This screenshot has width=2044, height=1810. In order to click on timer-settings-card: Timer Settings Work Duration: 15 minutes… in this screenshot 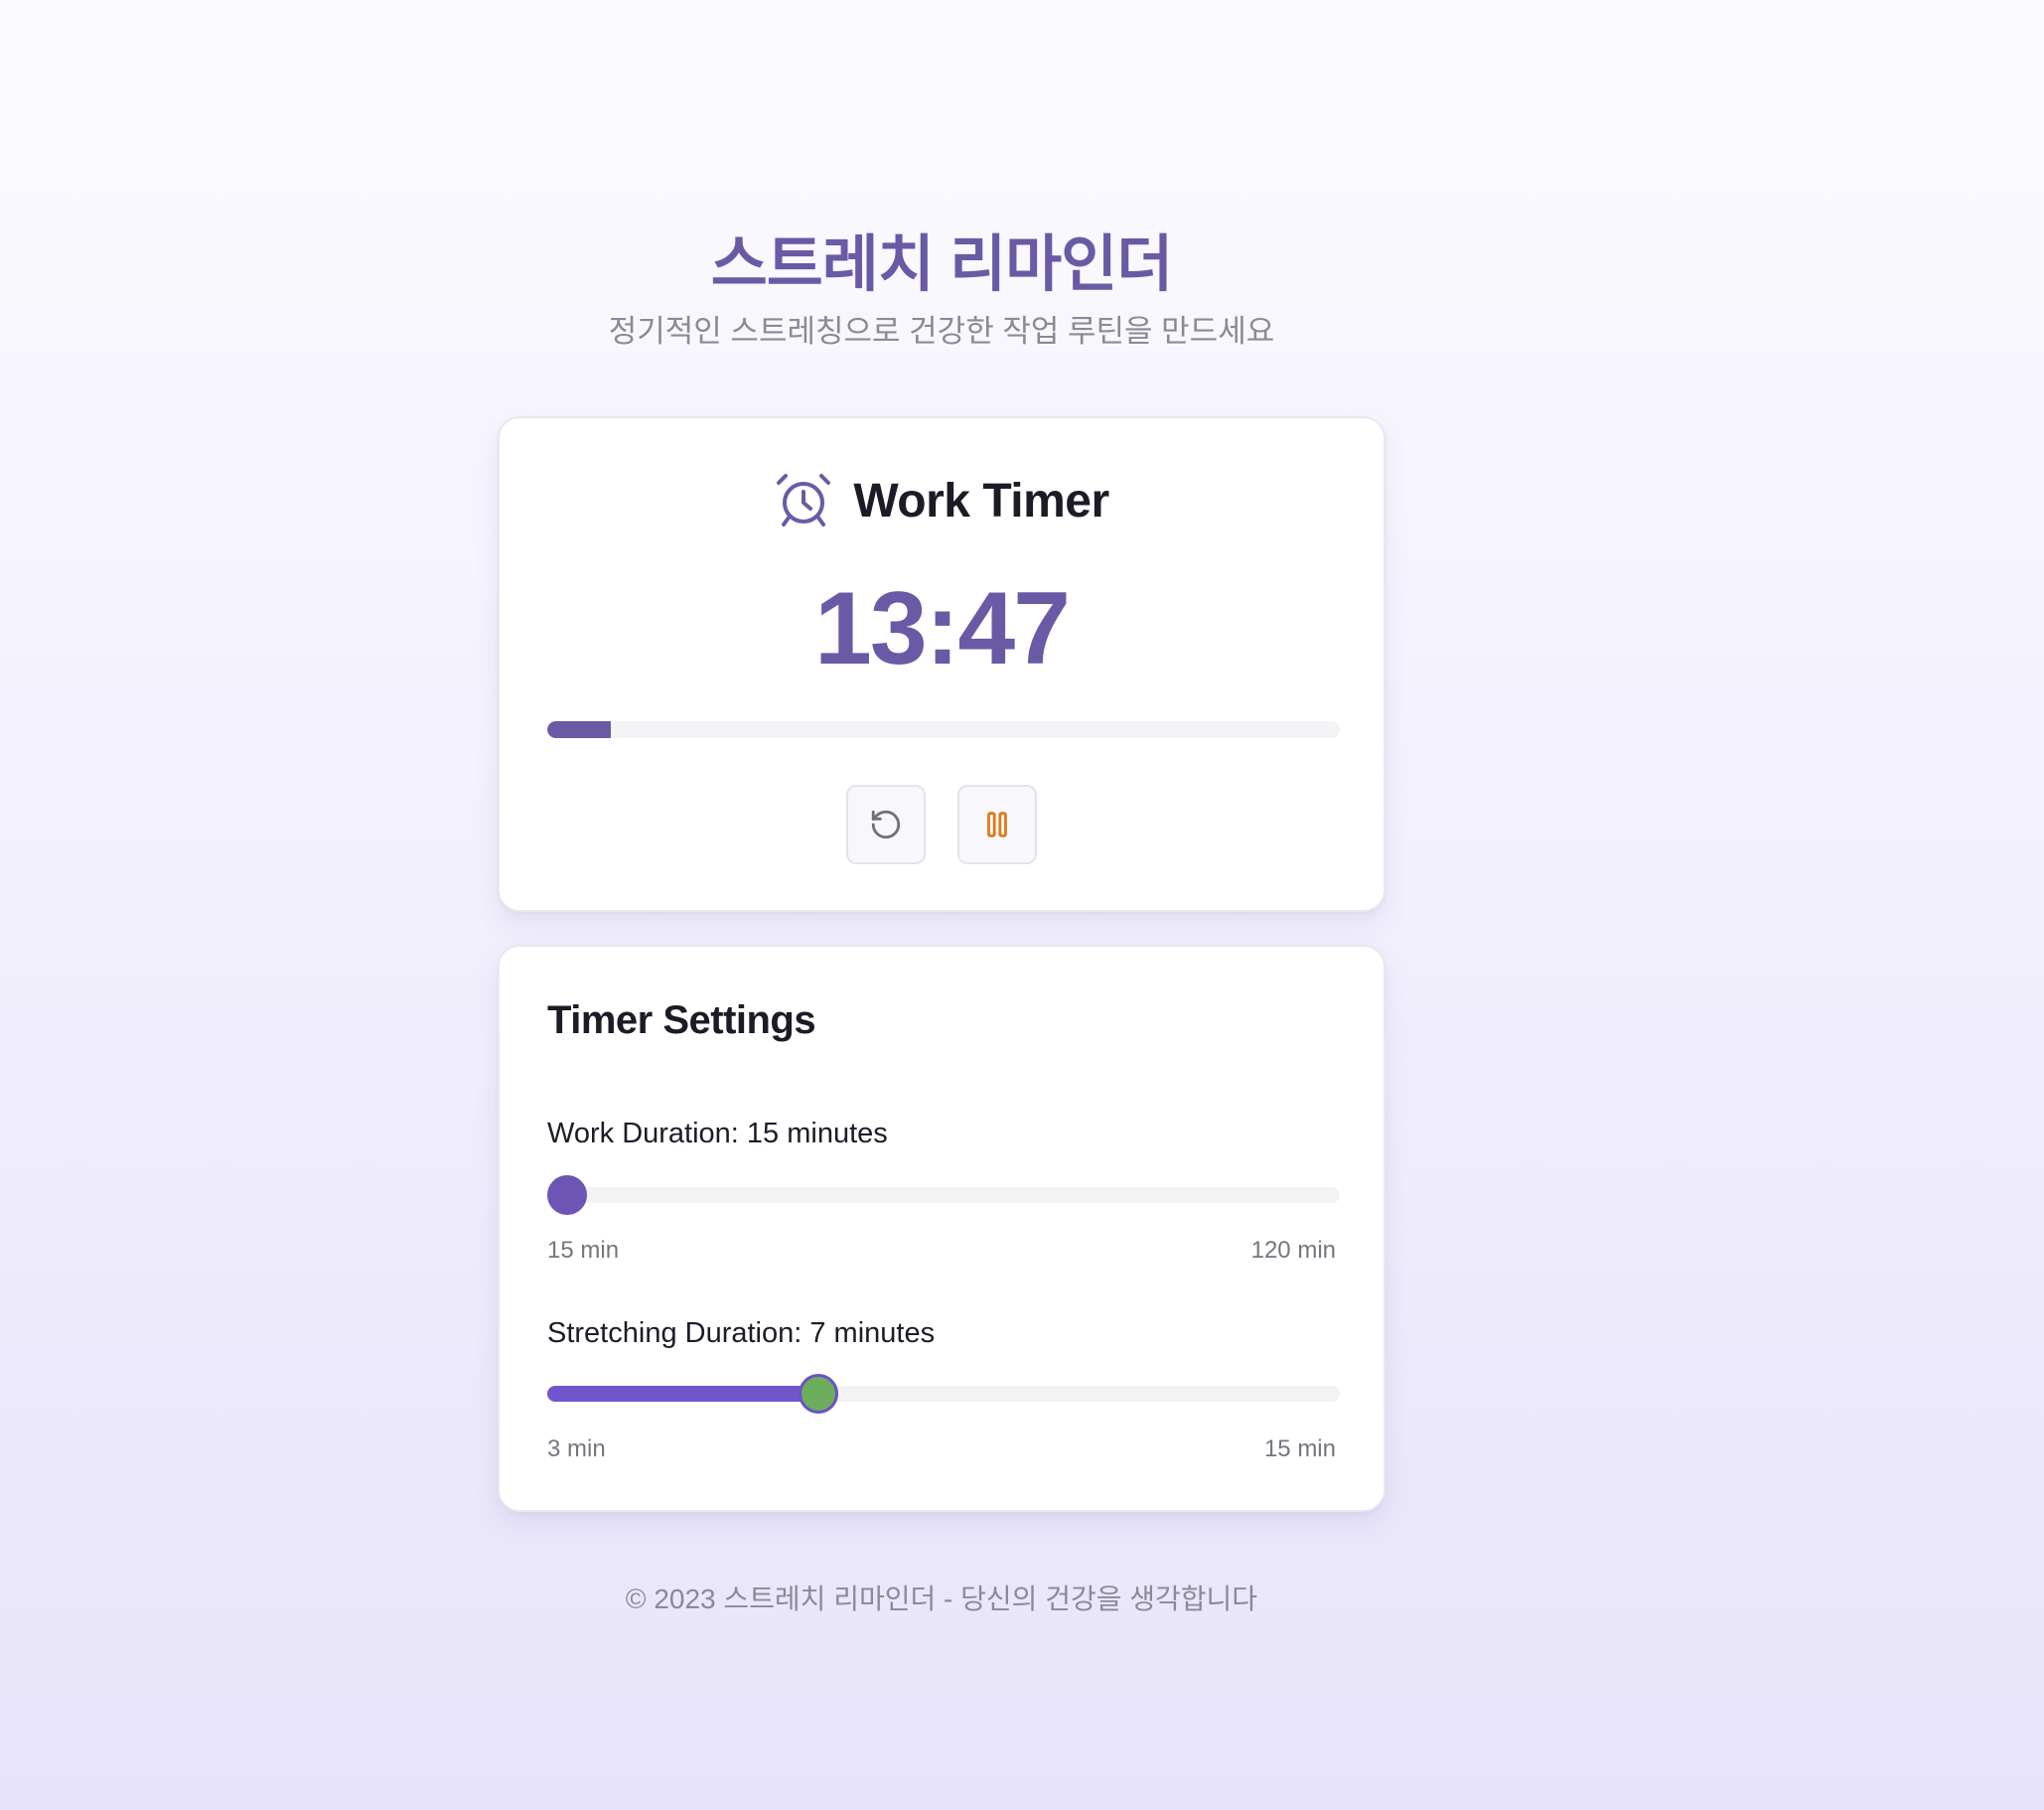, I will do `click(942, 1228)`.